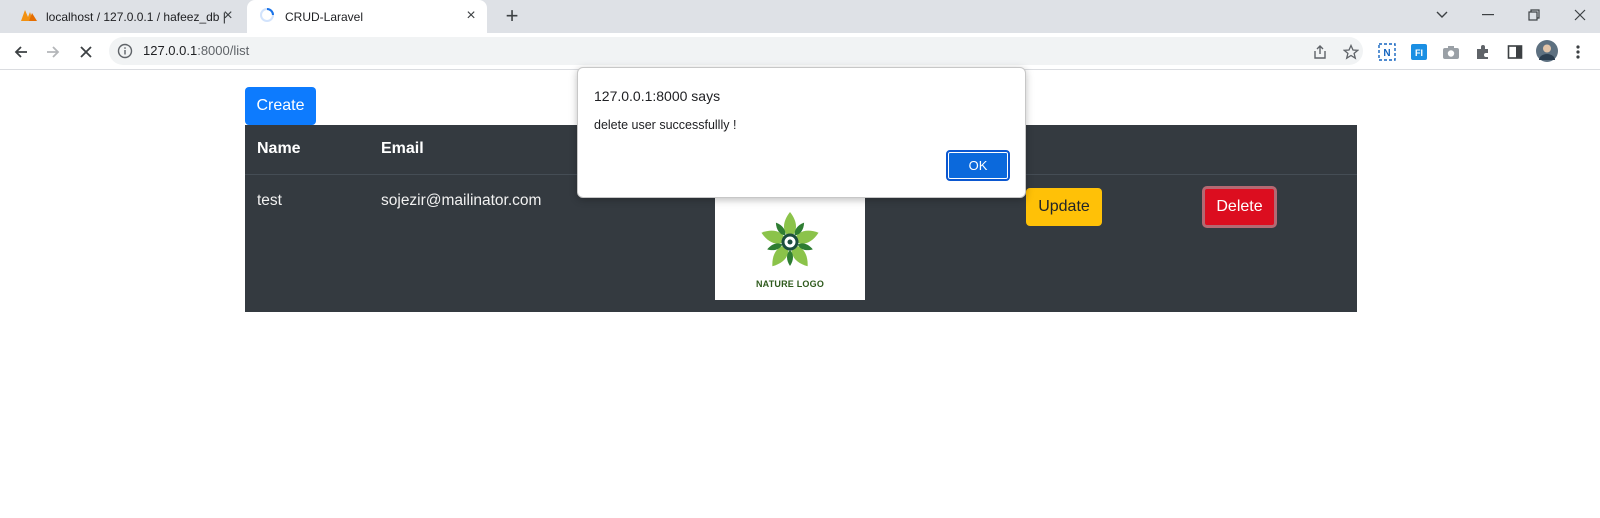 This screenshot has height=518, width=1600. What do you see at coordinates (1239, 207) in the screenshot?
I see `delete-button: Delete` at bounding box center [1239, 207].